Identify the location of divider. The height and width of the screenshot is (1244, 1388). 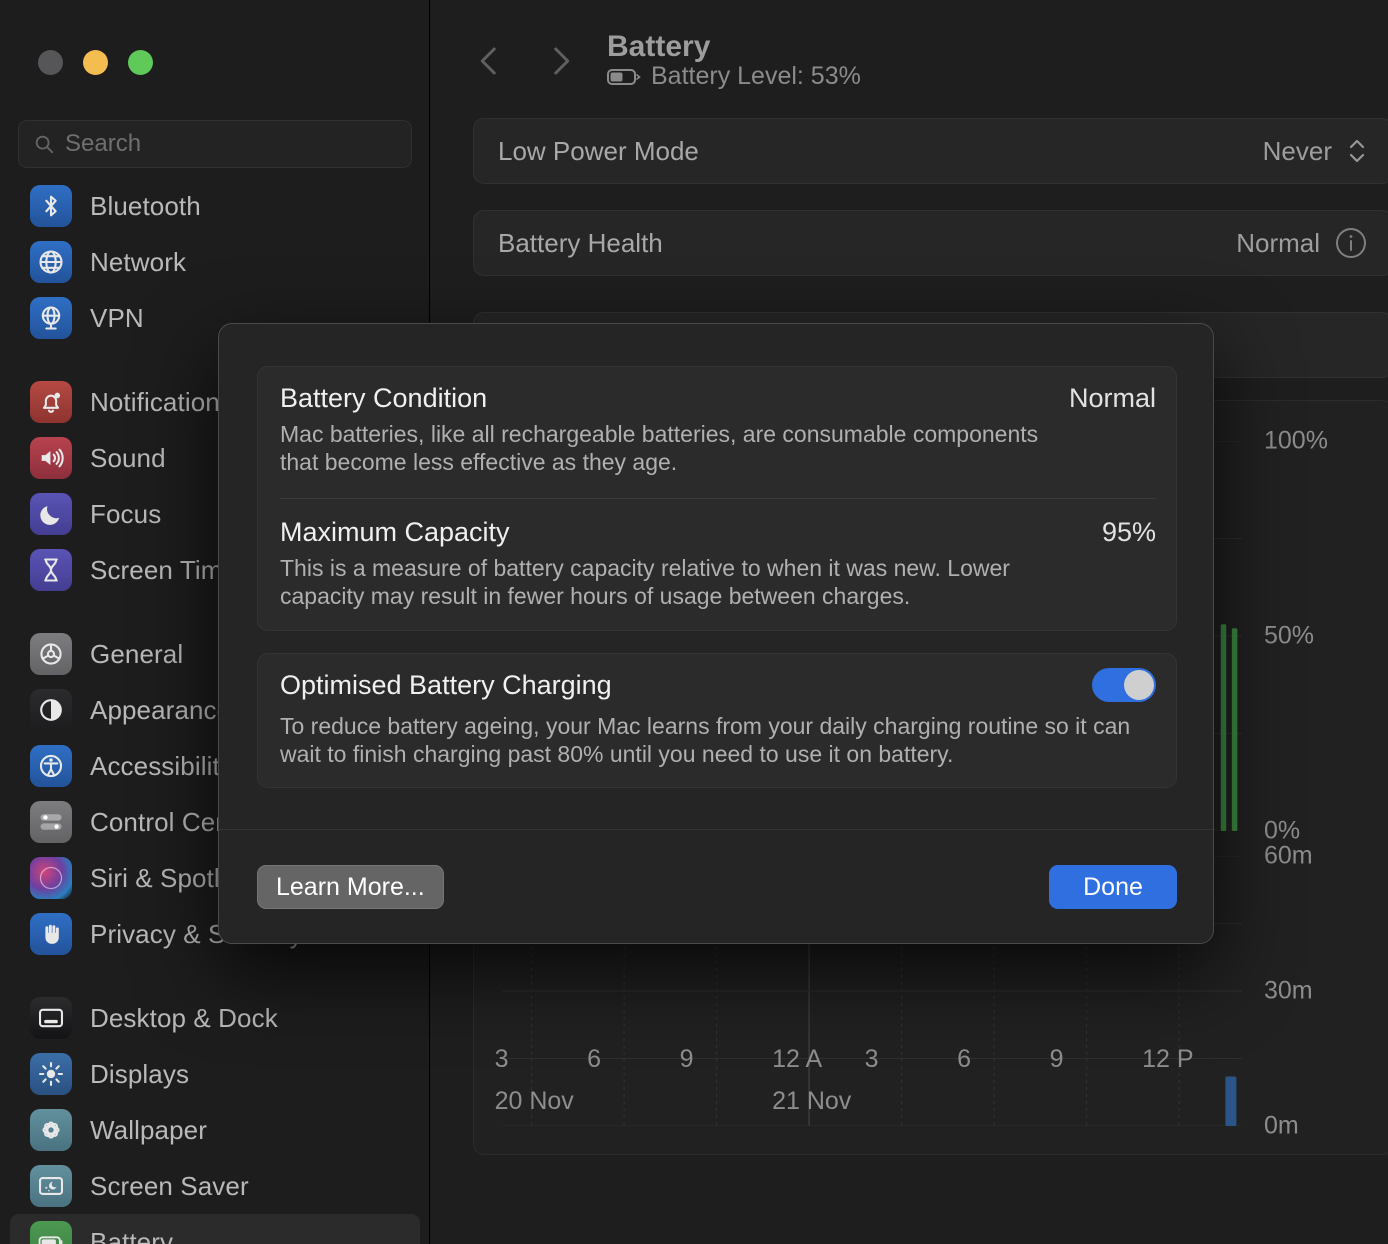
(718, 498).